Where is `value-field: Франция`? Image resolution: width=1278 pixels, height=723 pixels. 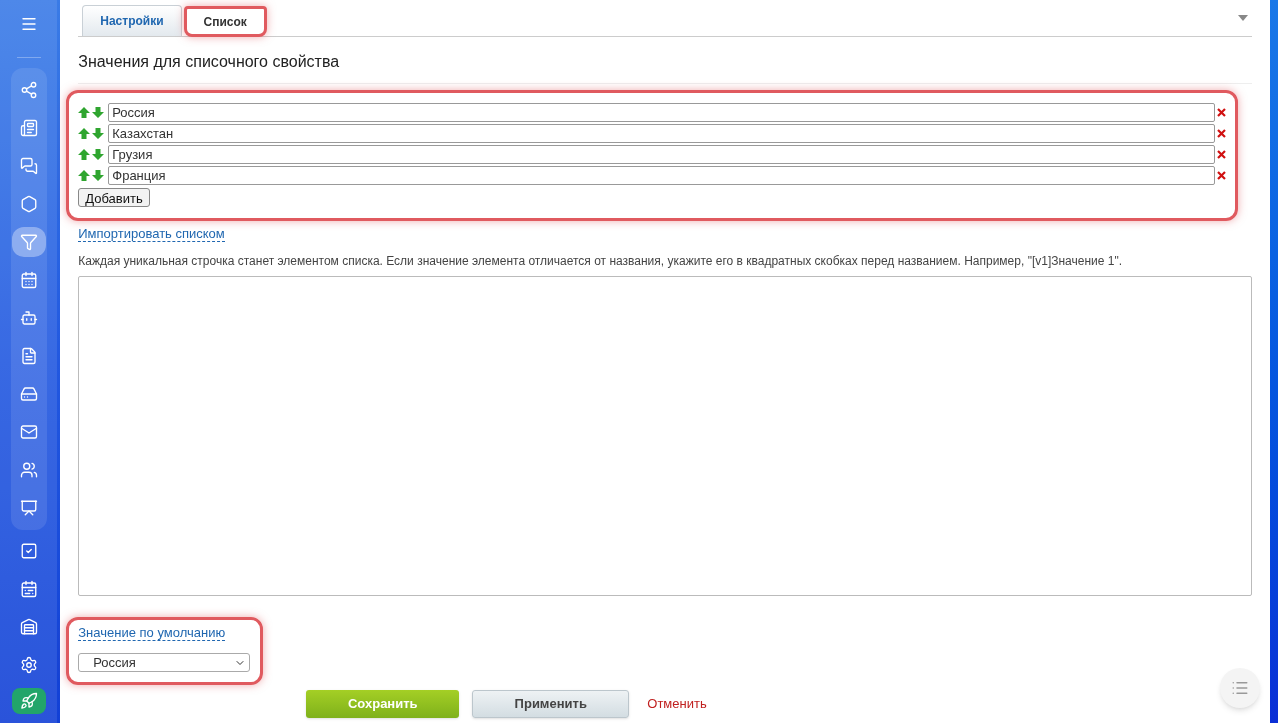
value-field: Франция is located at coordinates (662, 175).